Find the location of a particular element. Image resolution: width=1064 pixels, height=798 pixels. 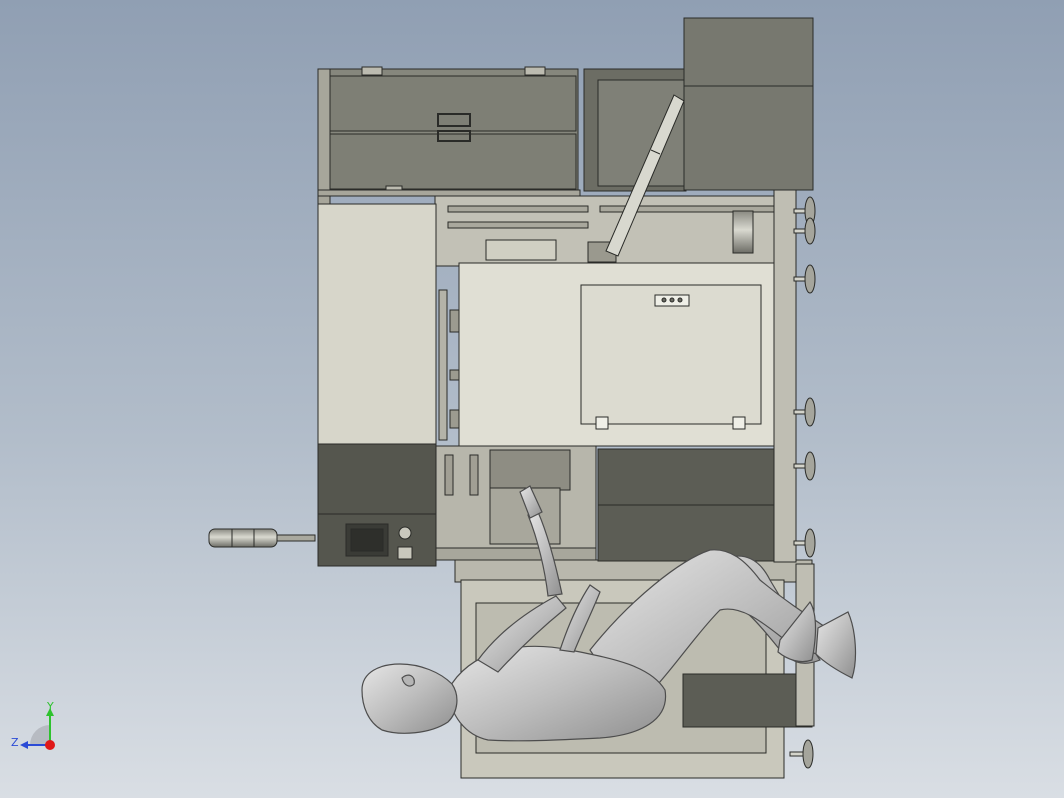

selector-switch is located at coordinates (405, 553).